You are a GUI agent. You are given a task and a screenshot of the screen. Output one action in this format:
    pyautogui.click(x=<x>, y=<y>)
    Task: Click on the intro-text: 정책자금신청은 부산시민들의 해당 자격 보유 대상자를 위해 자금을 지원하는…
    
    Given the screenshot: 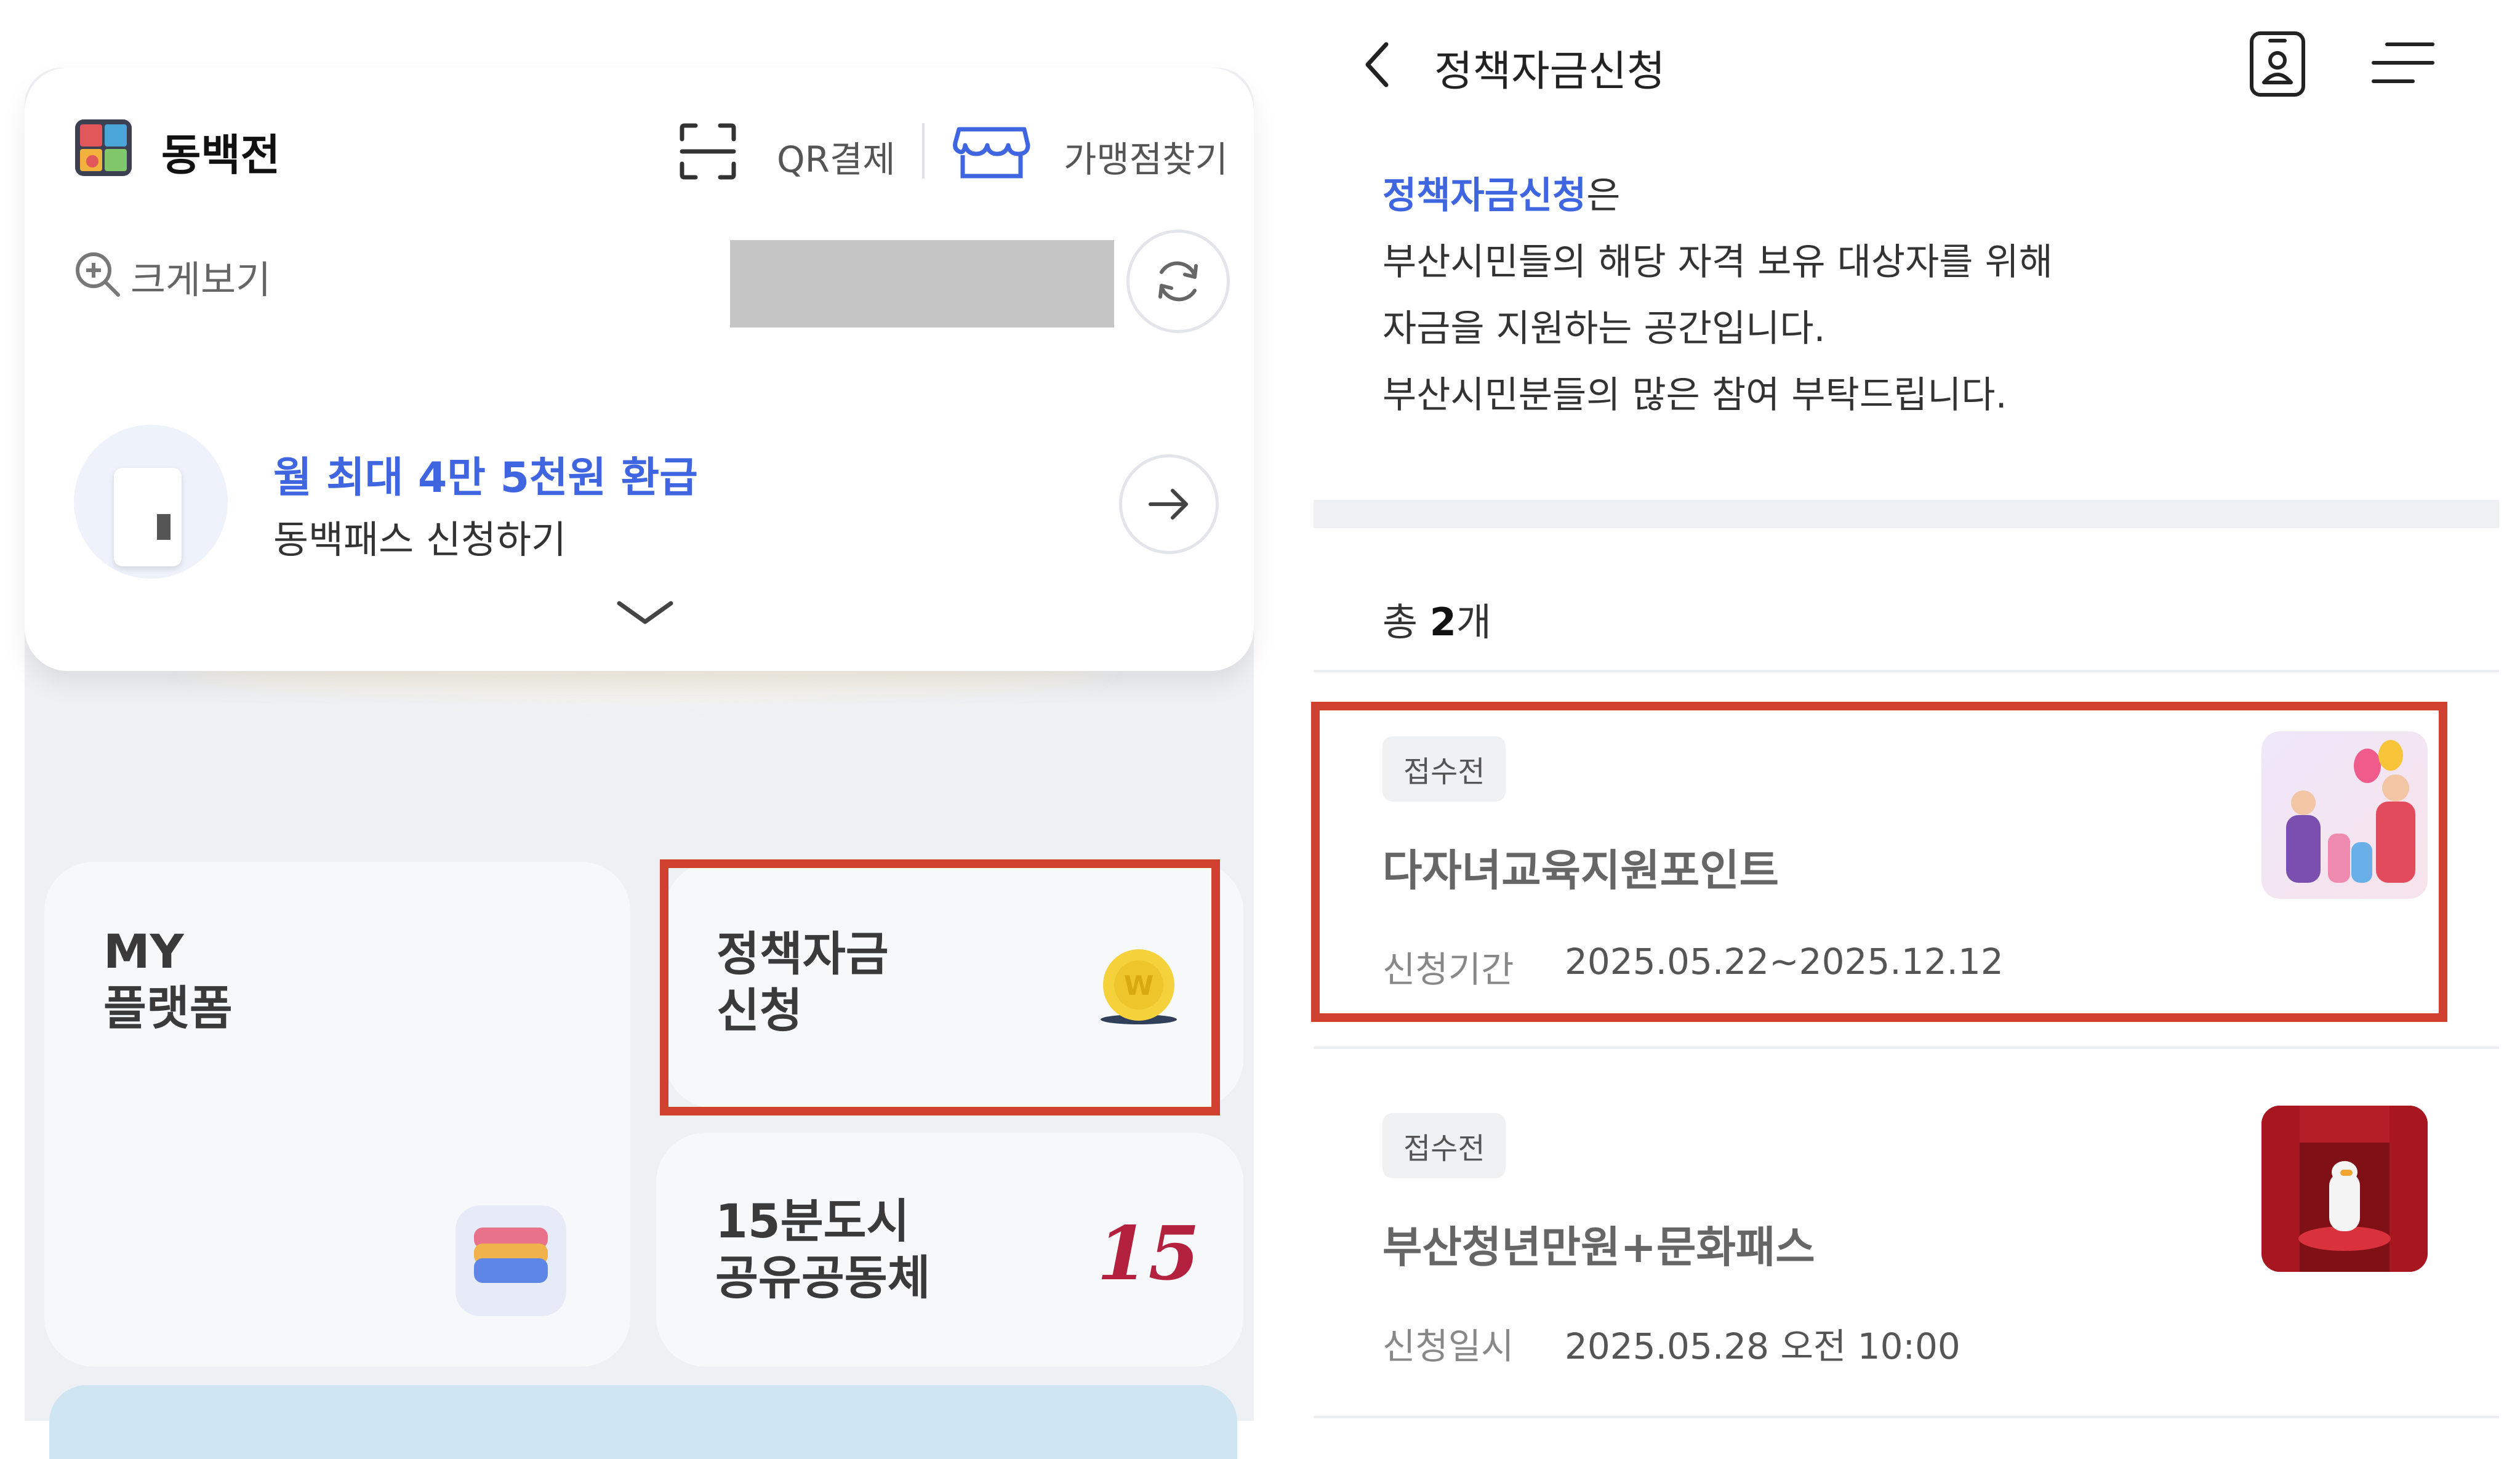 What is the action you would take?
    pyautogui.click(x=1717, y=295)
    